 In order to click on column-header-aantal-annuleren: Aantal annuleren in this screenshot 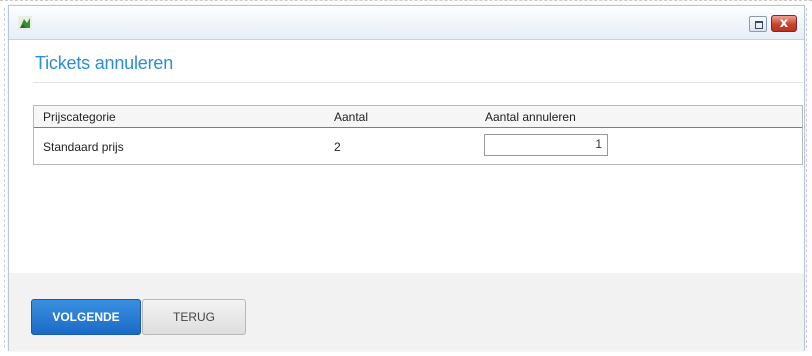, I will do `click(530, 117)`.